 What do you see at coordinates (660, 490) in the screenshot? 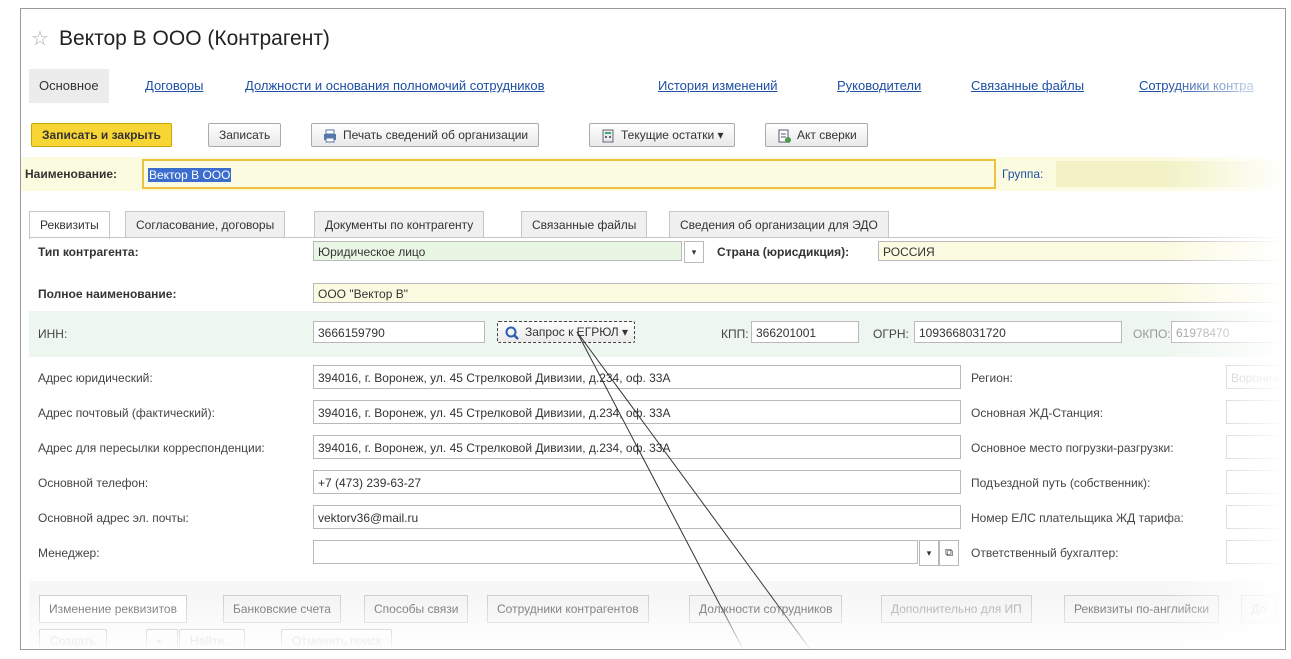
I see `annotation-line-left` at bounding box center [660, 490].